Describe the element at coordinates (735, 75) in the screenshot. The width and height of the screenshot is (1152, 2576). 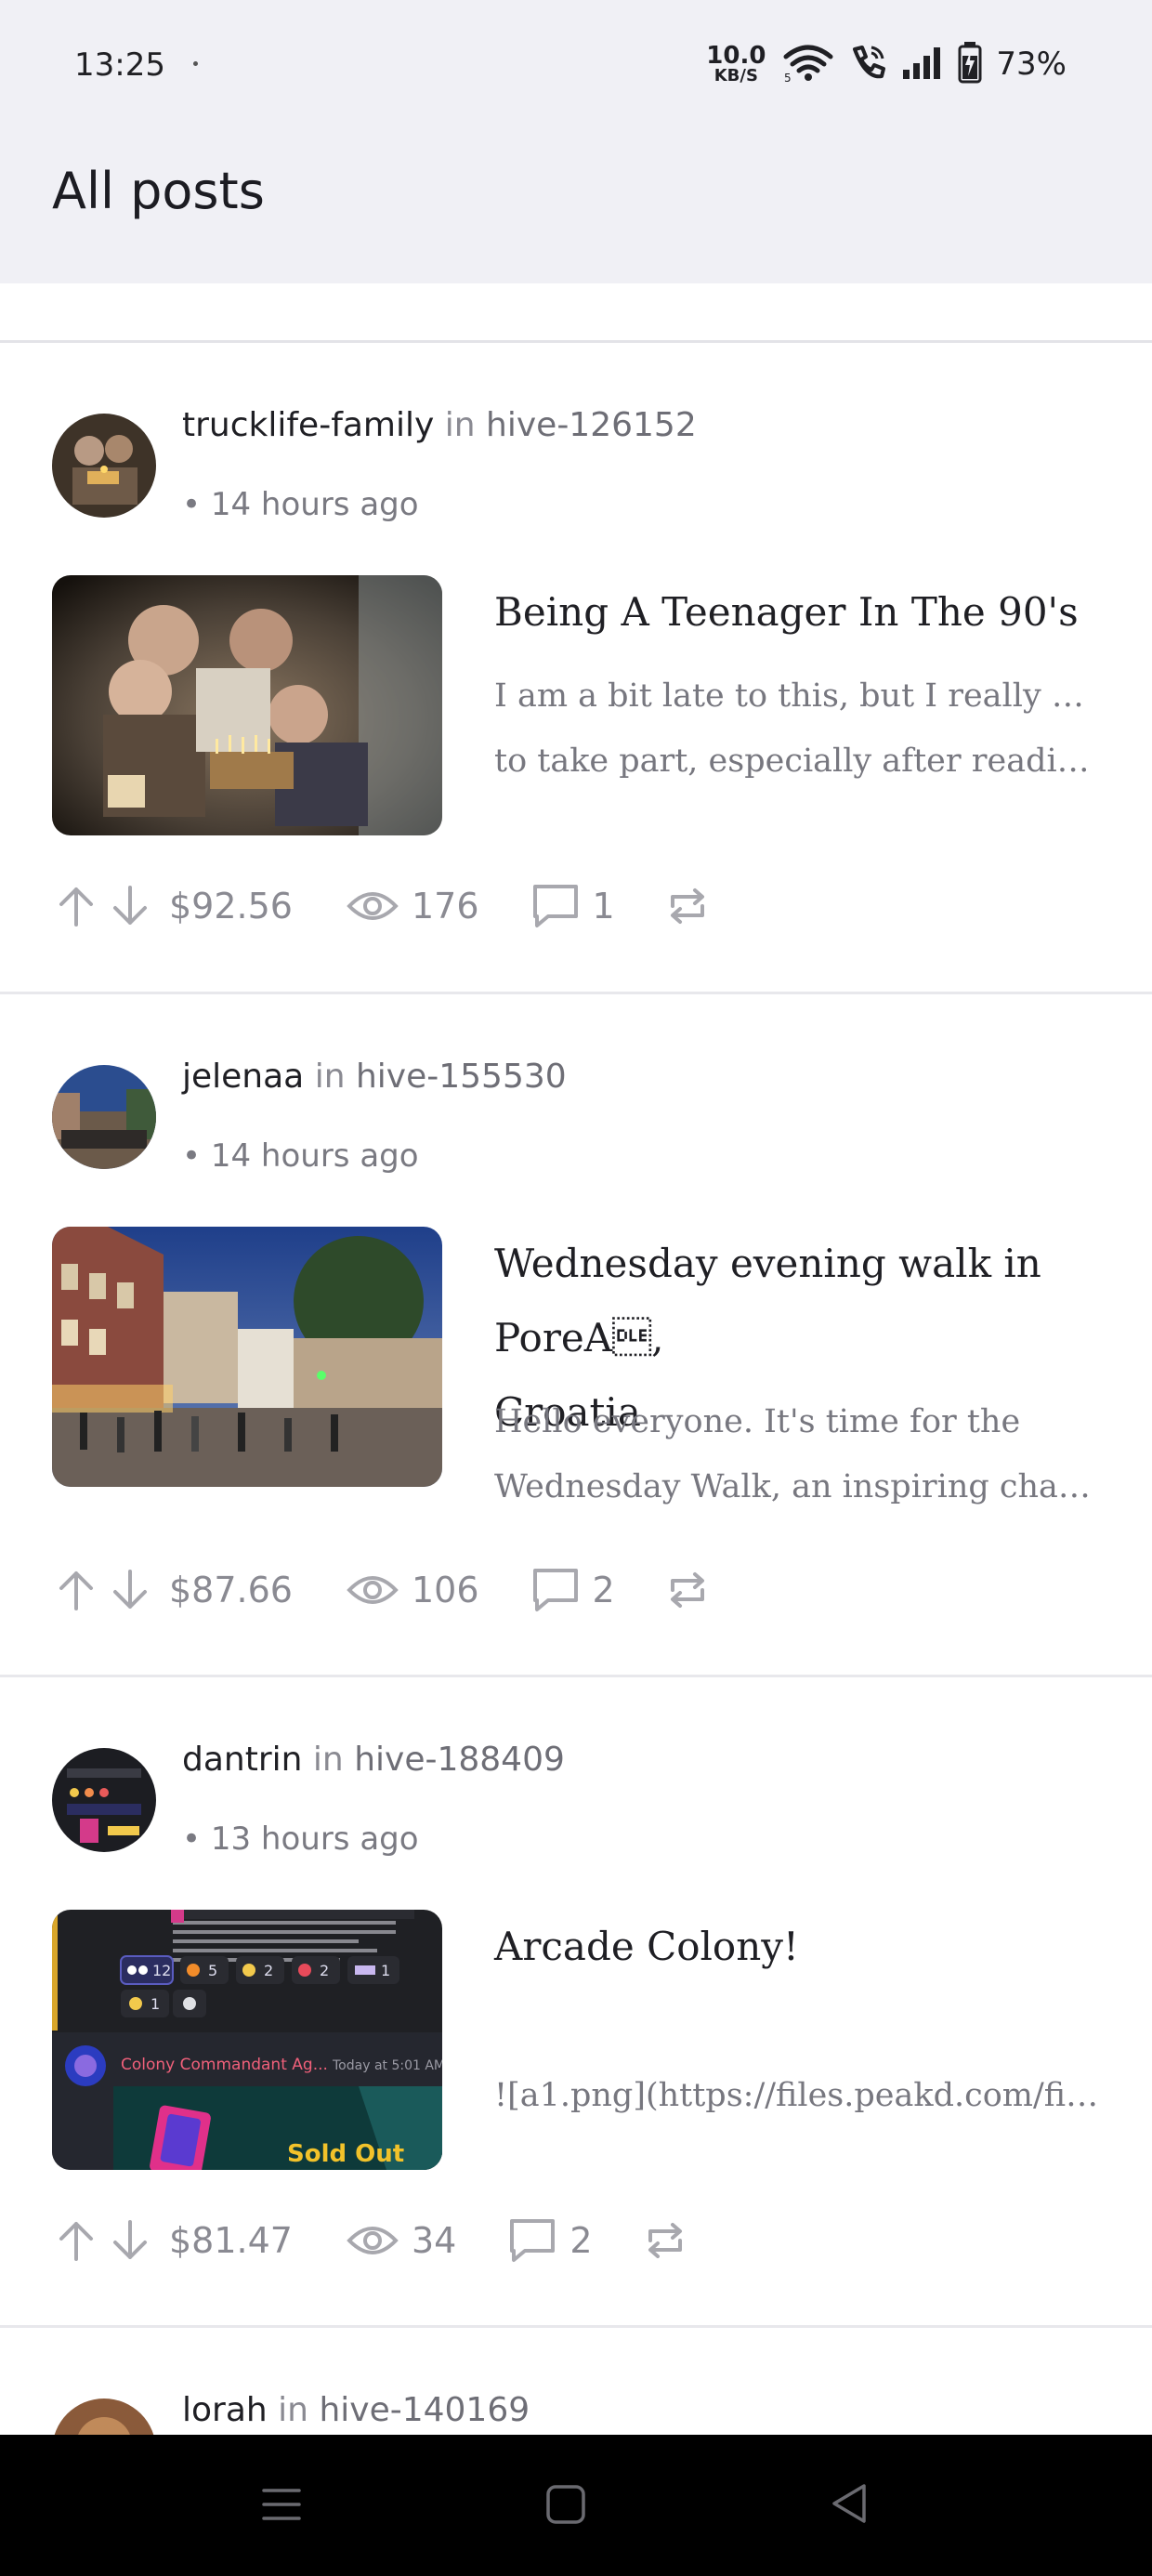
I see `network-speed-unit: KB/S` at that location.